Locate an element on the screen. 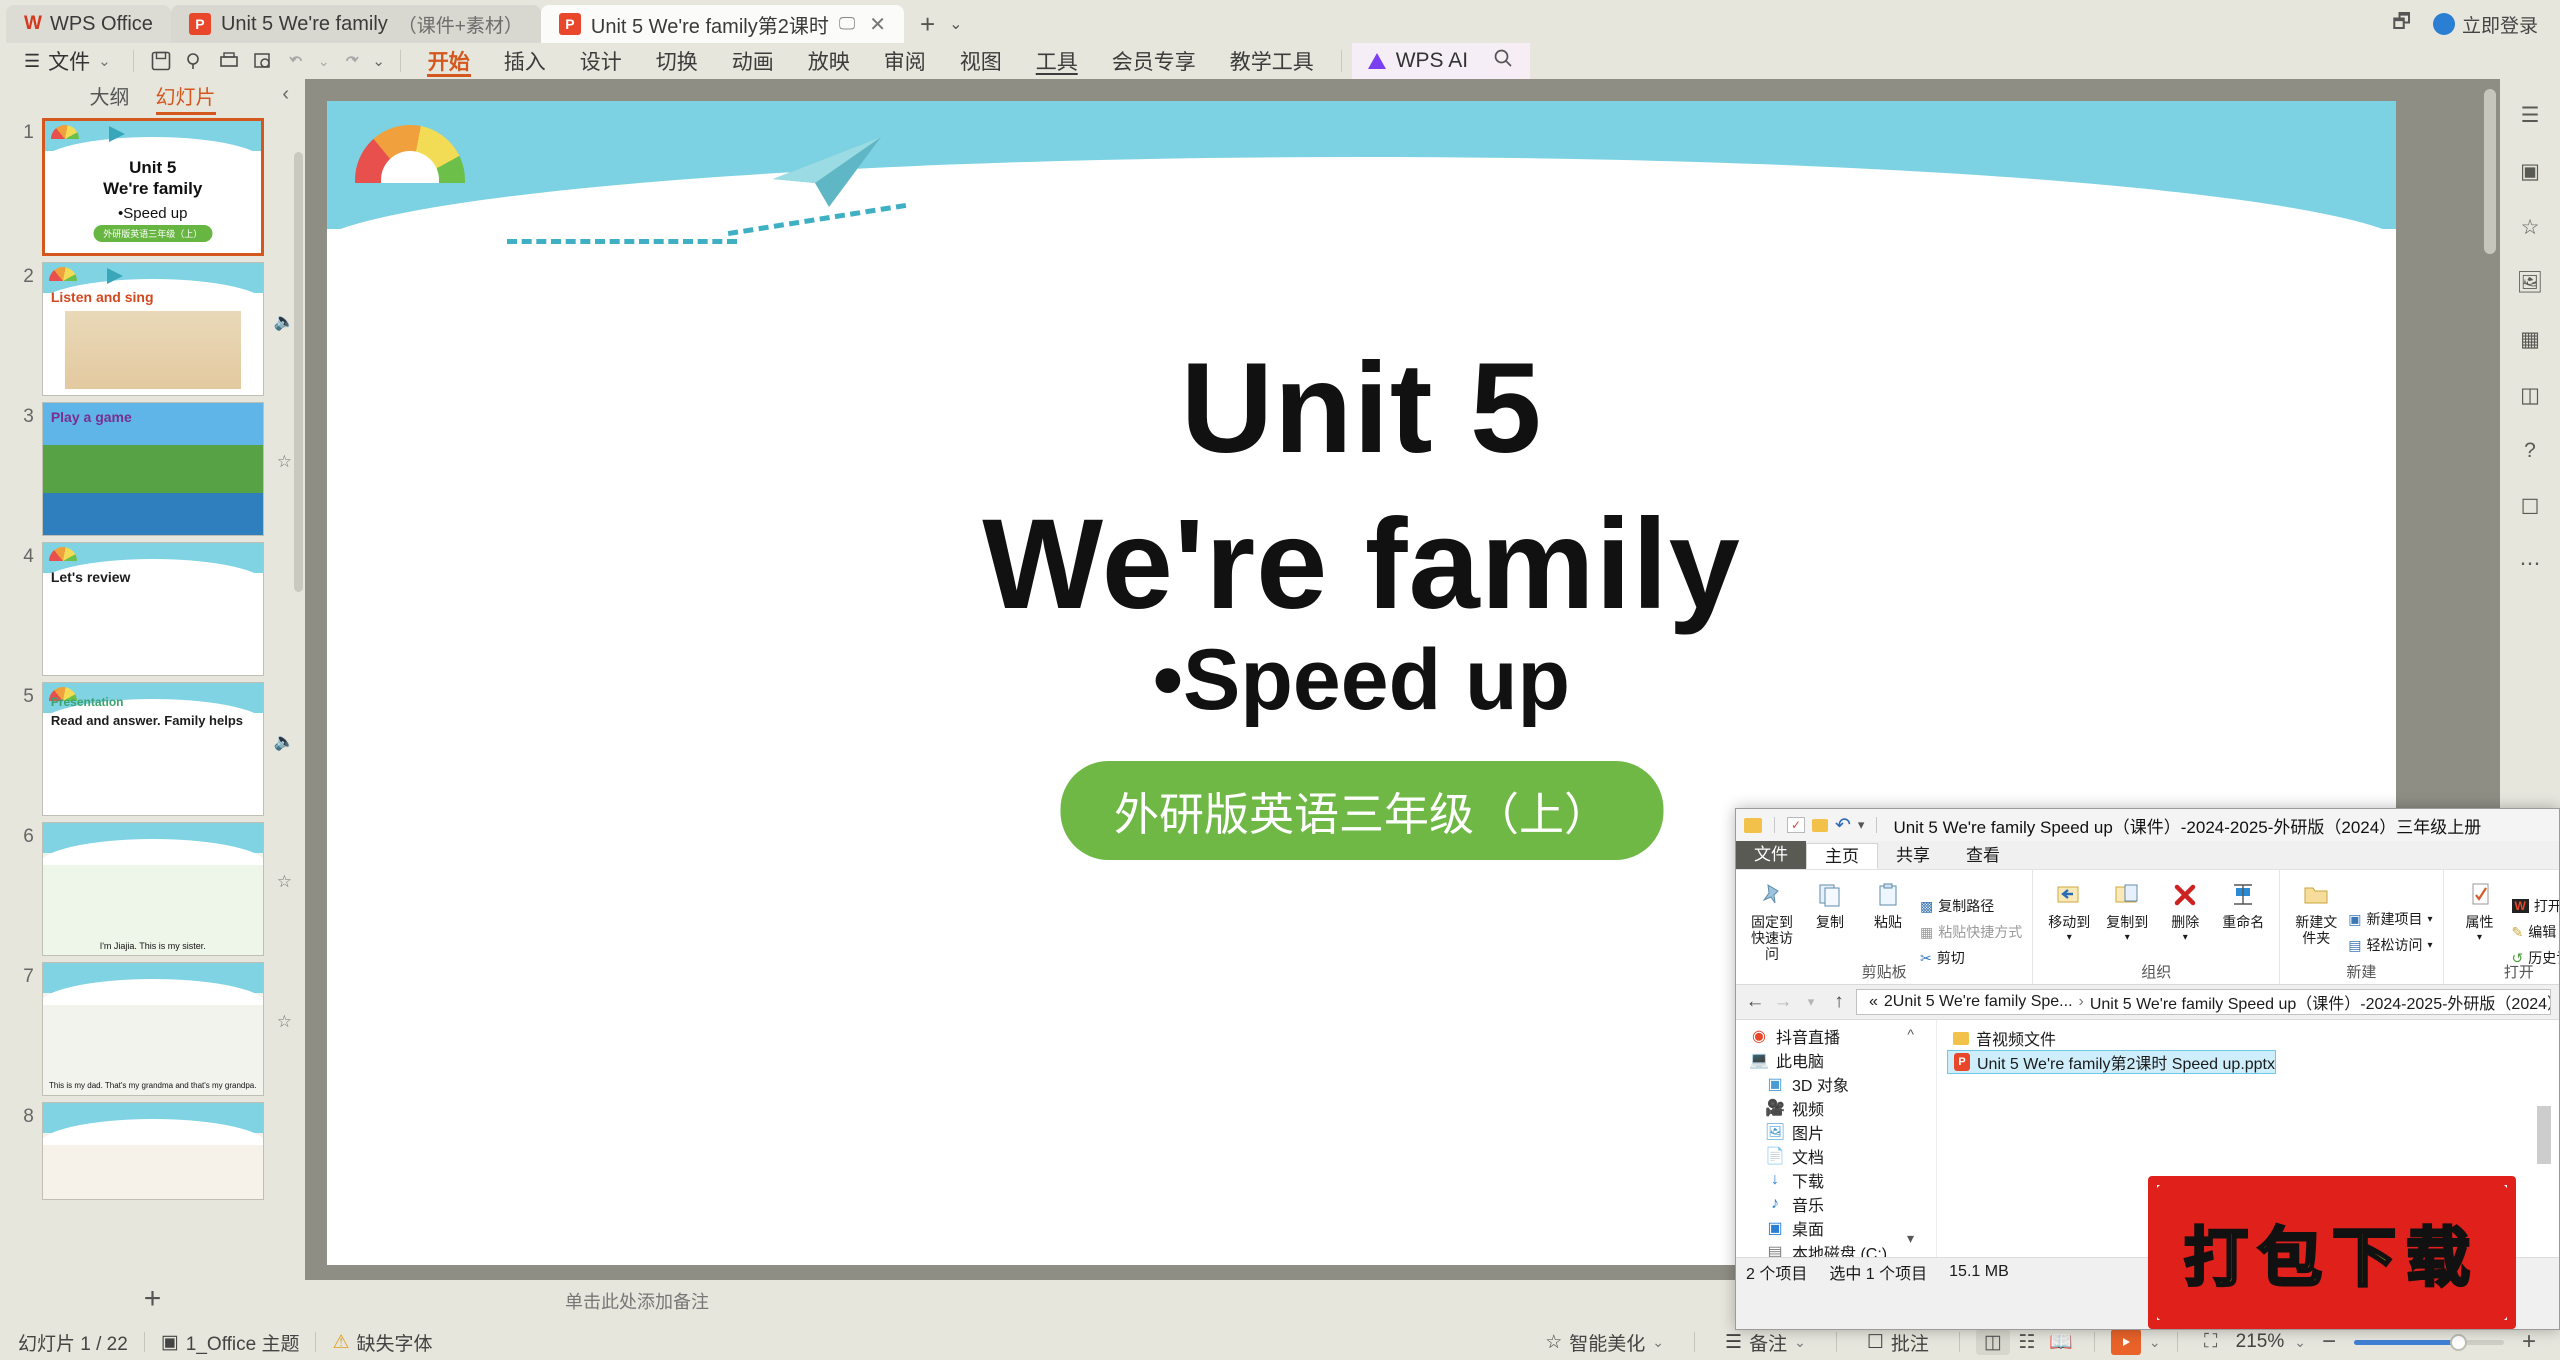 This screenshot has height=1360, width=2560. close-tab-icon: ✕ is located at coordinates (877, 24).